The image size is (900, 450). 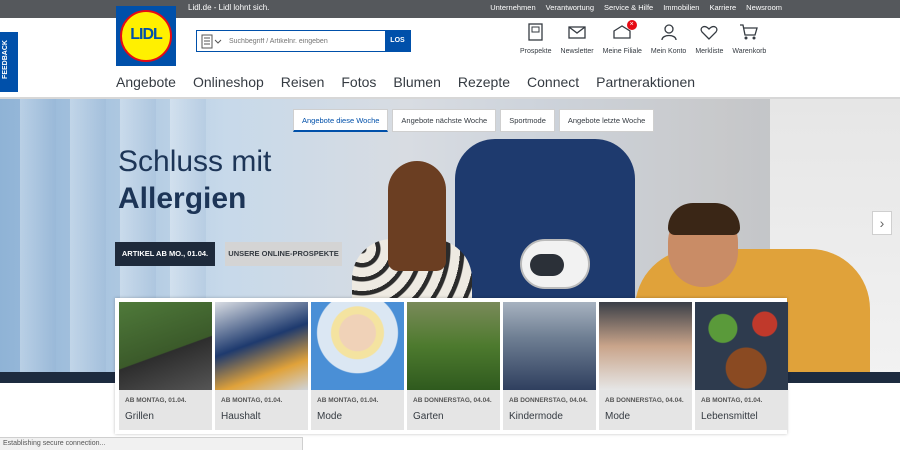 What do you see at coordinates (453, 346) in the screenshot?
I see `garten-image` at bounding box center [453, 346].